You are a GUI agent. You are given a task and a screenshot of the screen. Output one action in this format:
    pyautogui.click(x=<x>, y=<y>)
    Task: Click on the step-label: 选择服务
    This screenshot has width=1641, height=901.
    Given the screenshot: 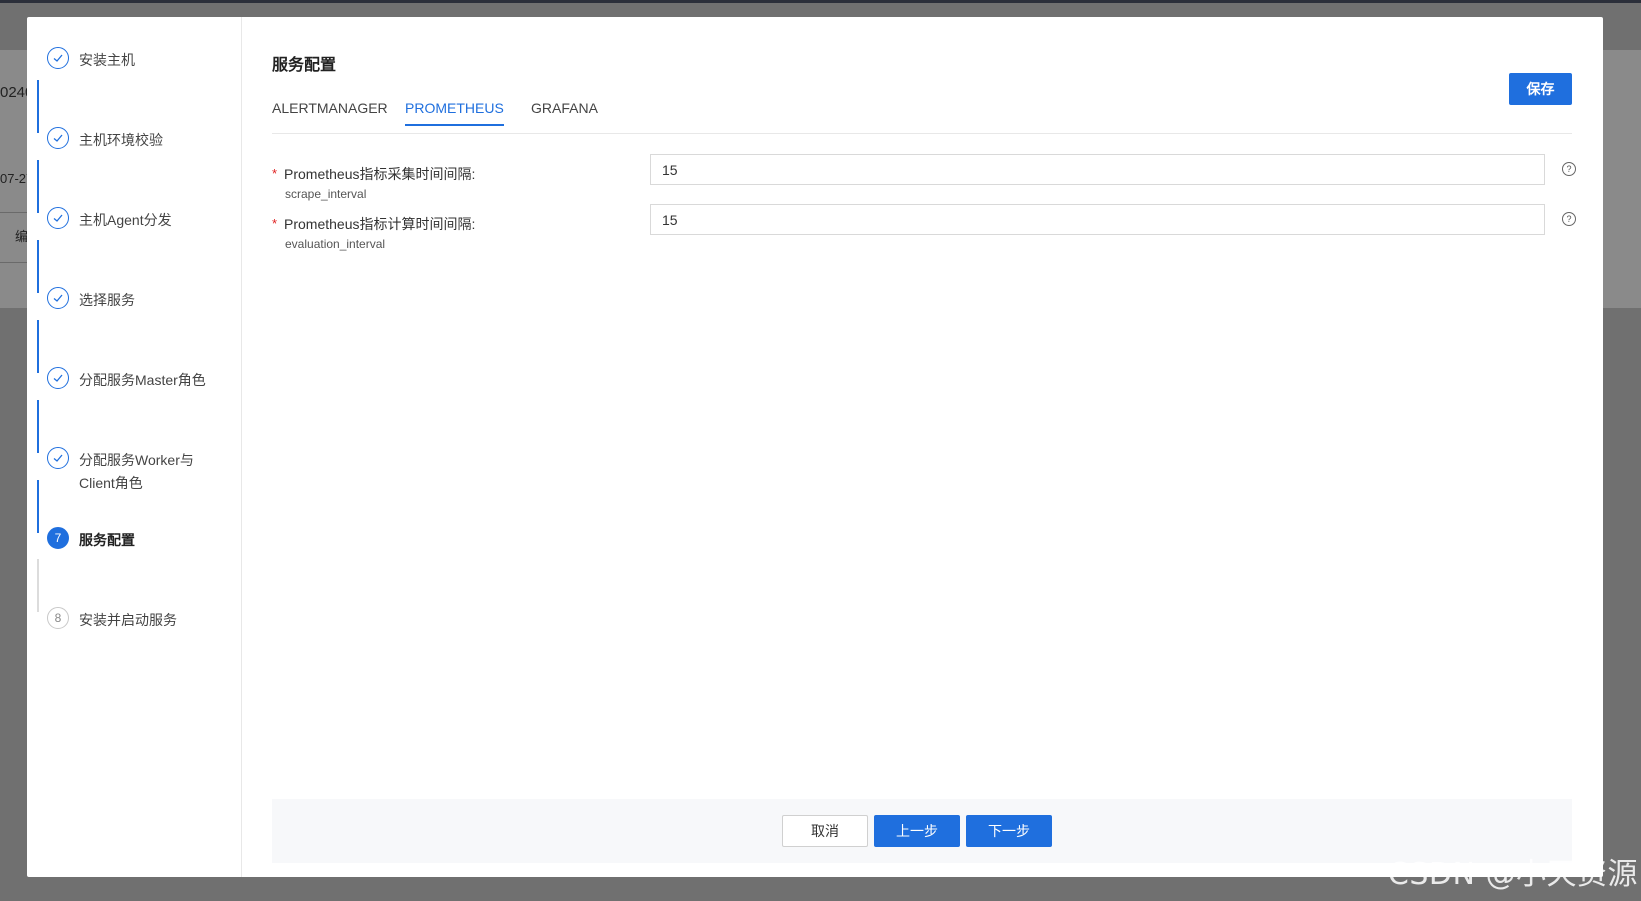 What is the action you would take?
    pyautogui.click(x=107, y=300)
    